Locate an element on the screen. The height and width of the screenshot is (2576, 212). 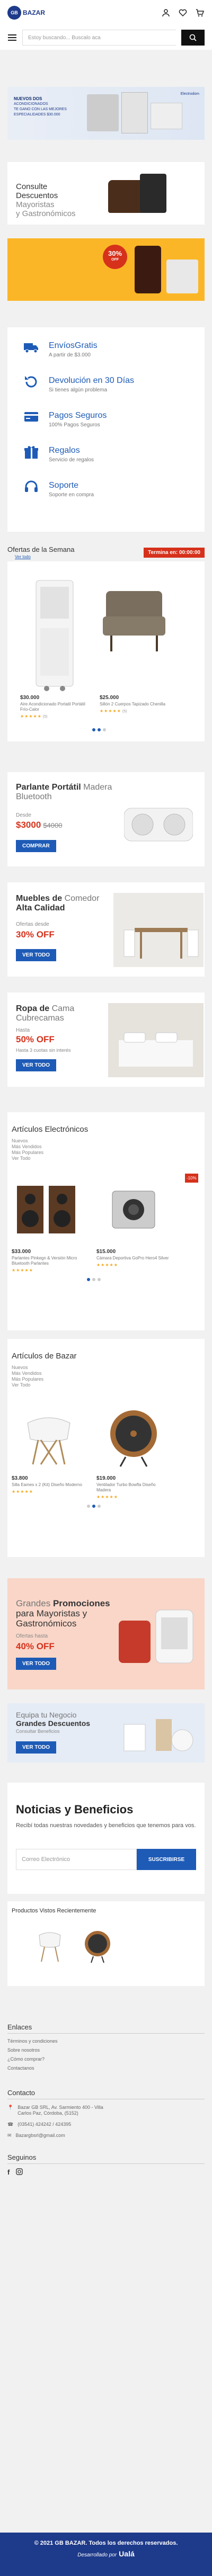
promo-line: y Gastronómicos is located at coordinates (46, 213).